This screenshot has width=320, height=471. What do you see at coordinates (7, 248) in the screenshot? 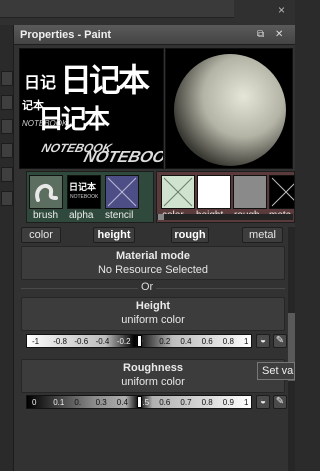
I see `tool-dock` at bounding box center [7, 248].